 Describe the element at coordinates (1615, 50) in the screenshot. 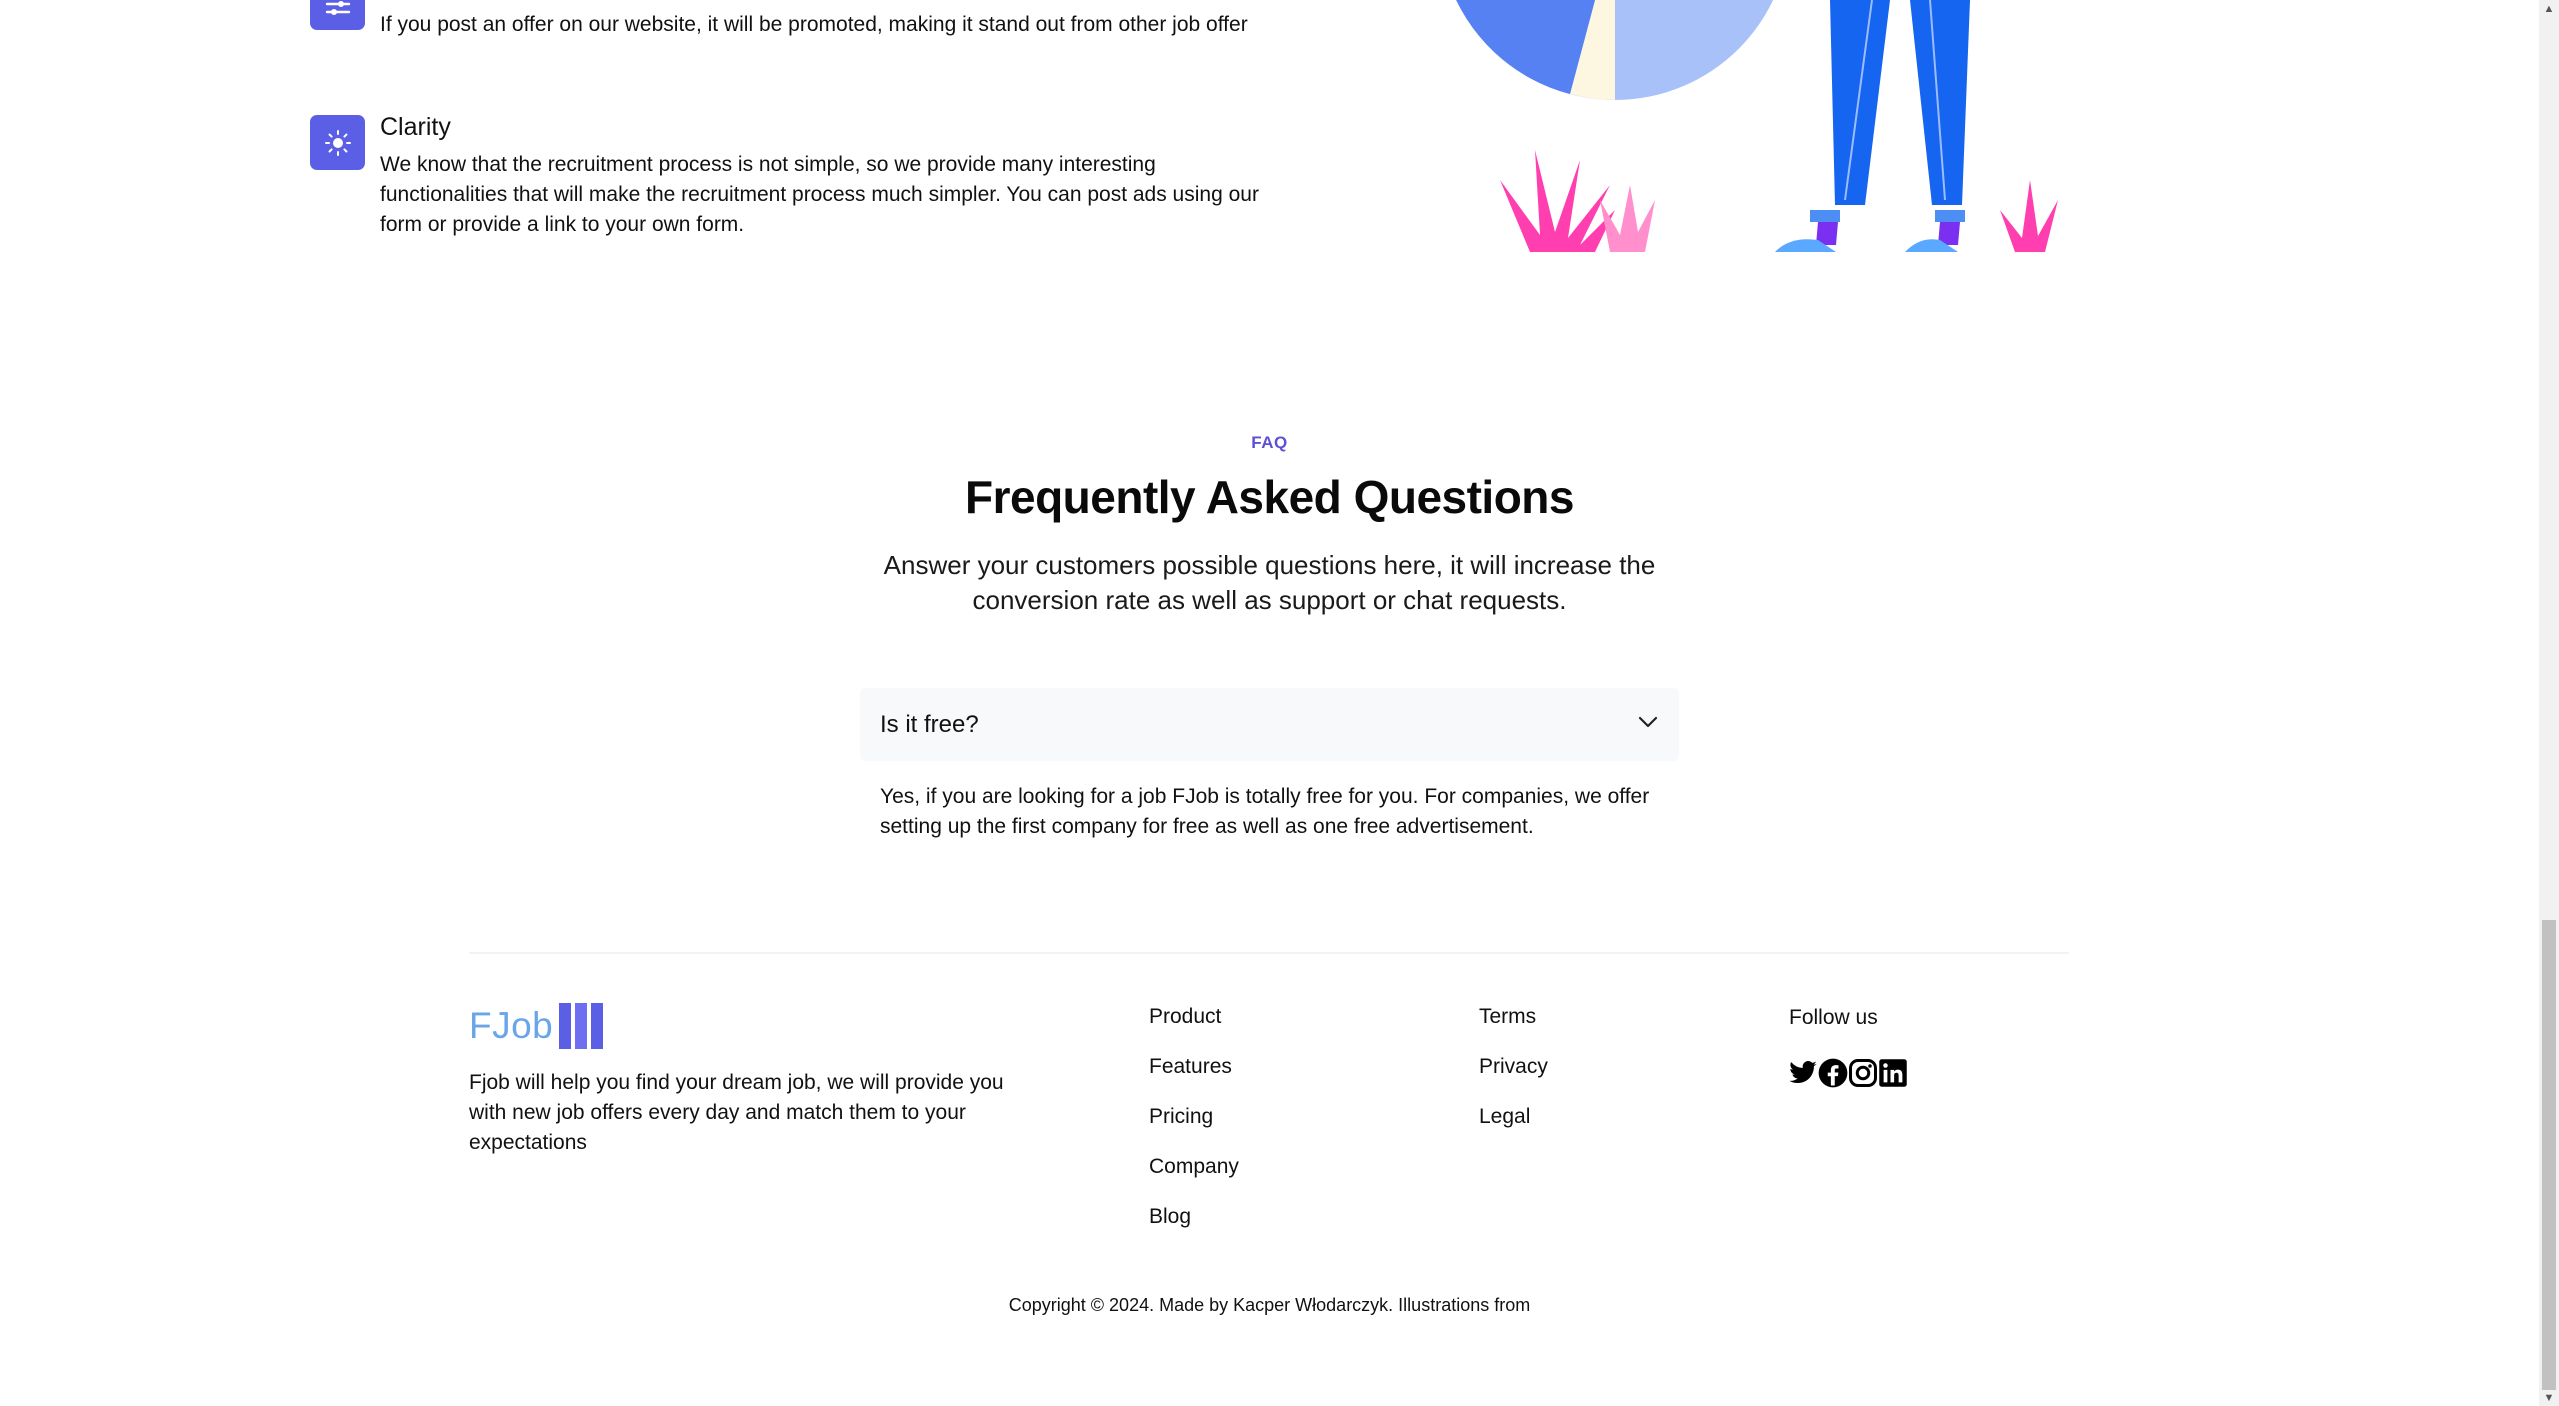

I see `circle-graphic` at that location.